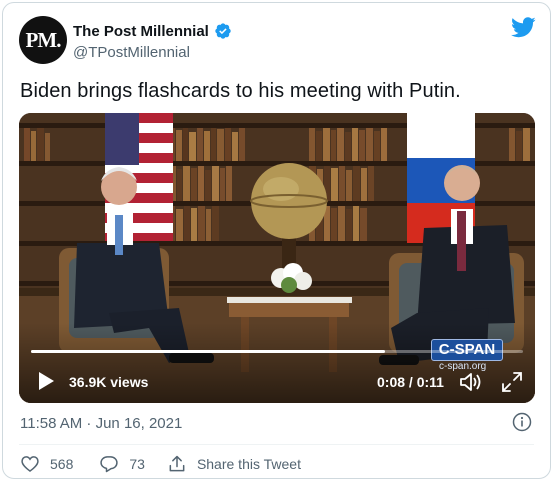  I want to click on video-progress-bar, so click(277, 351).